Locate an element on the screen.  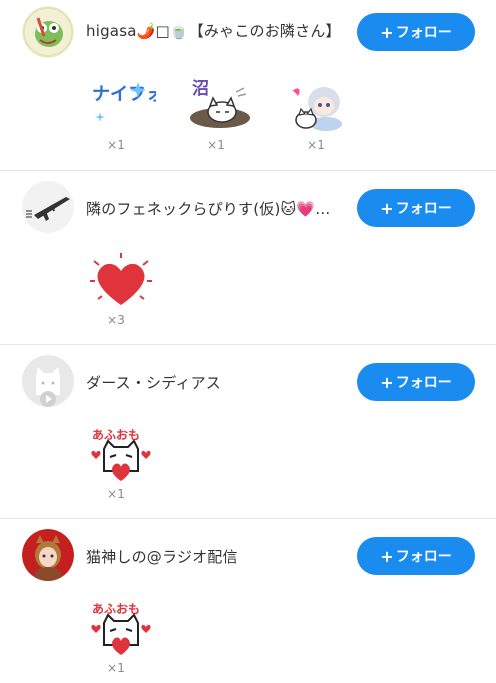
default-cat-avatar-icon is located at coordinates (48, 381).